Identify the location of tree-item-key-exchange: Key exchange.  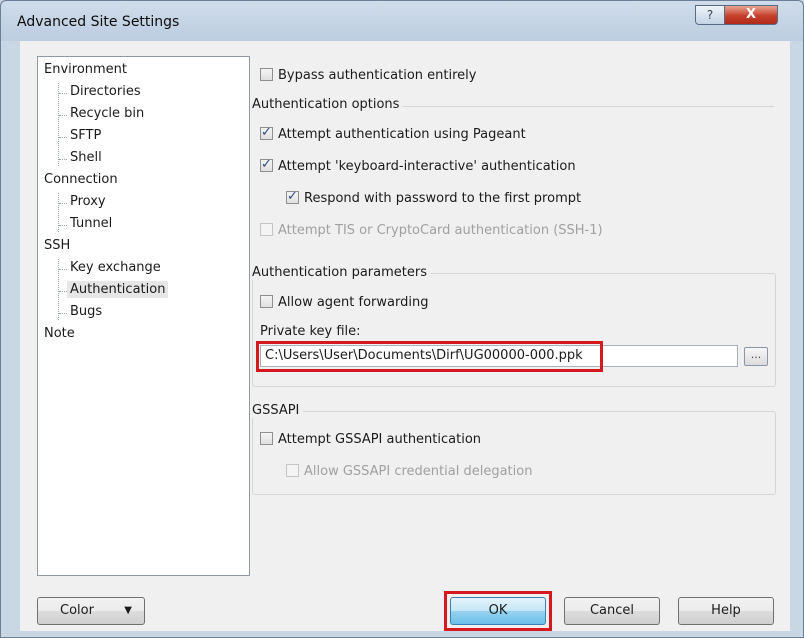
(115, 267).